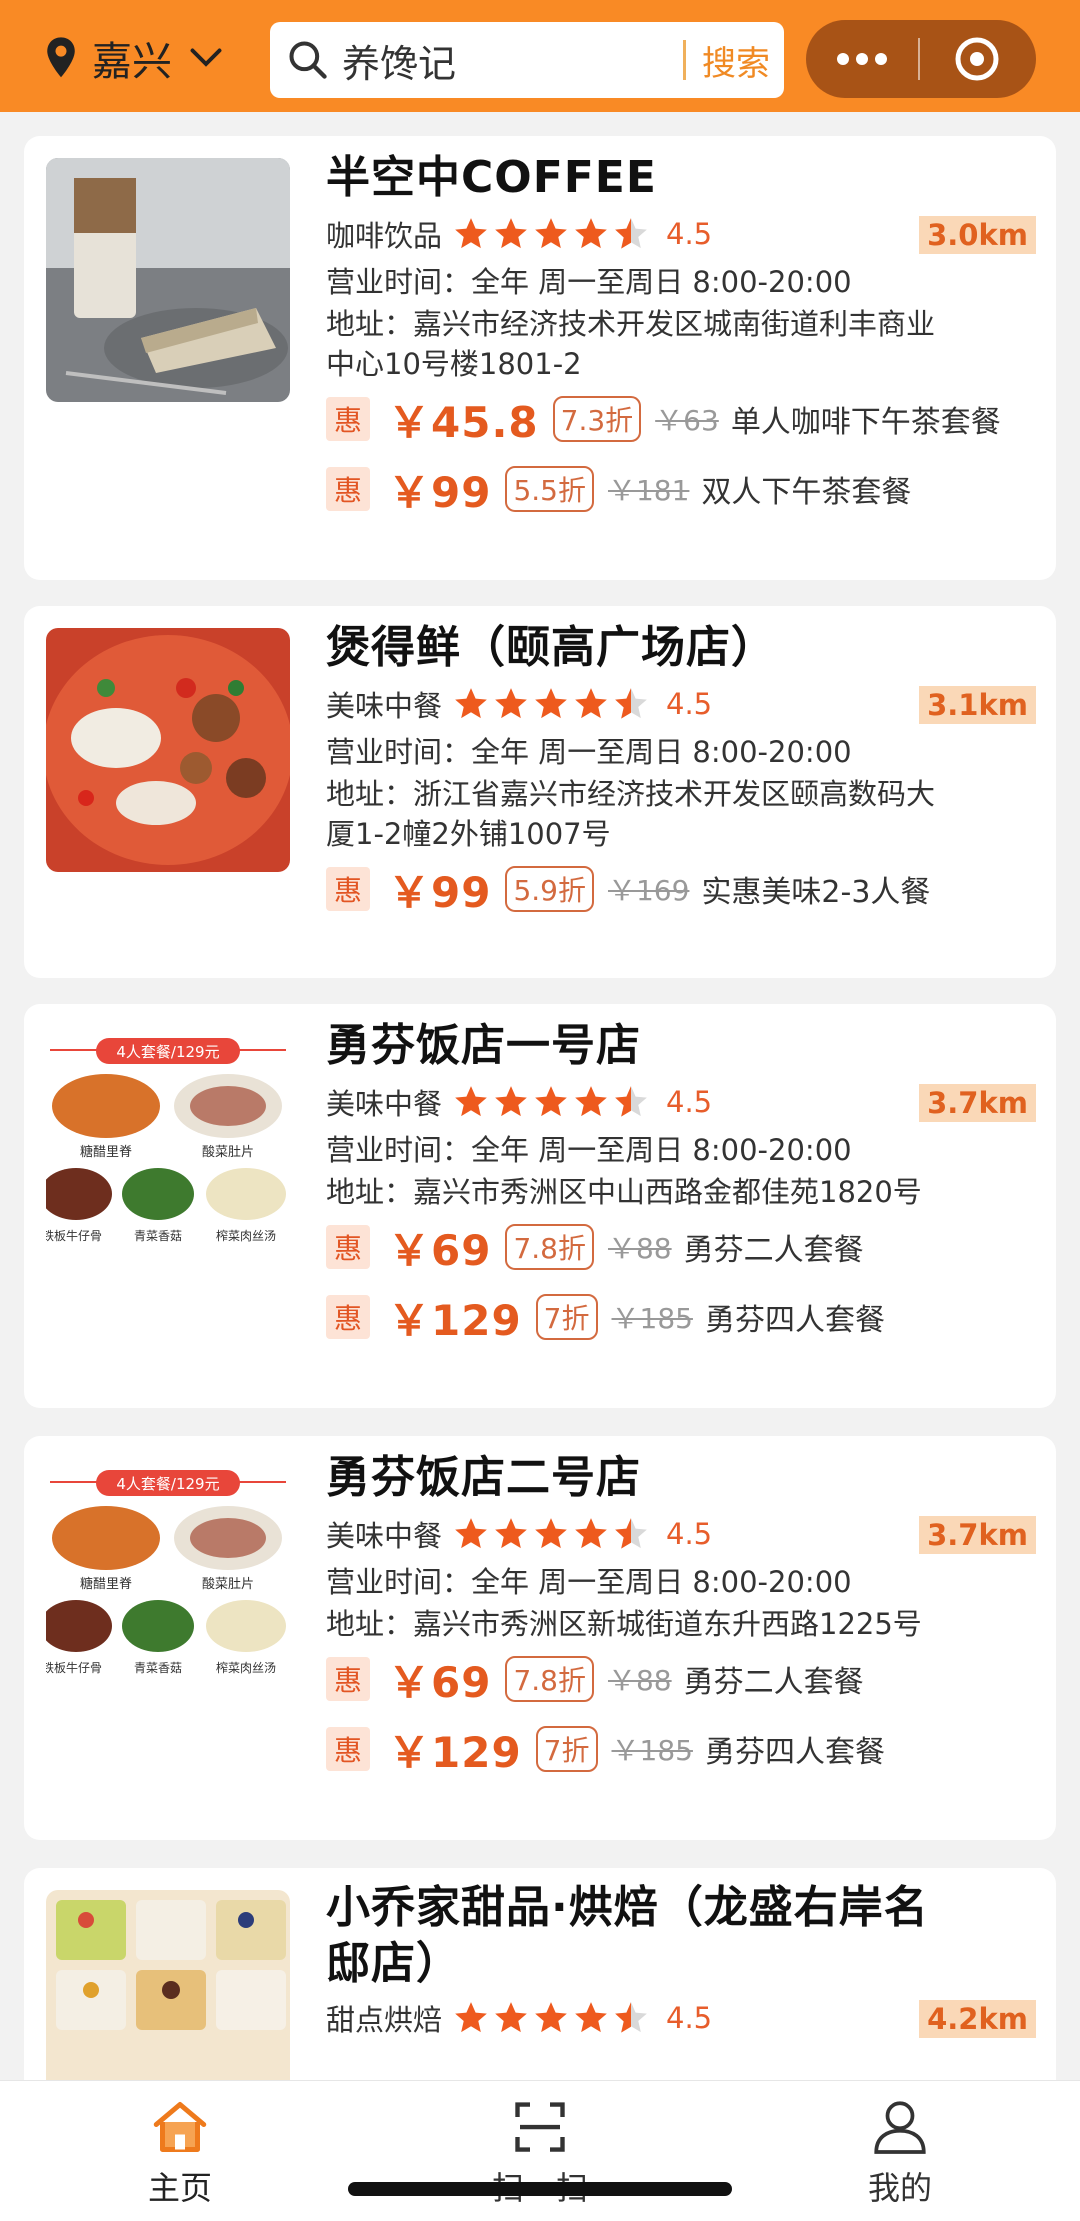 Image resolution: width=1080 pixels, height=2221 pixels. Describe the element at coordinates (736, 60) in the screenshot. I see `search-button: 搜索` at that location.